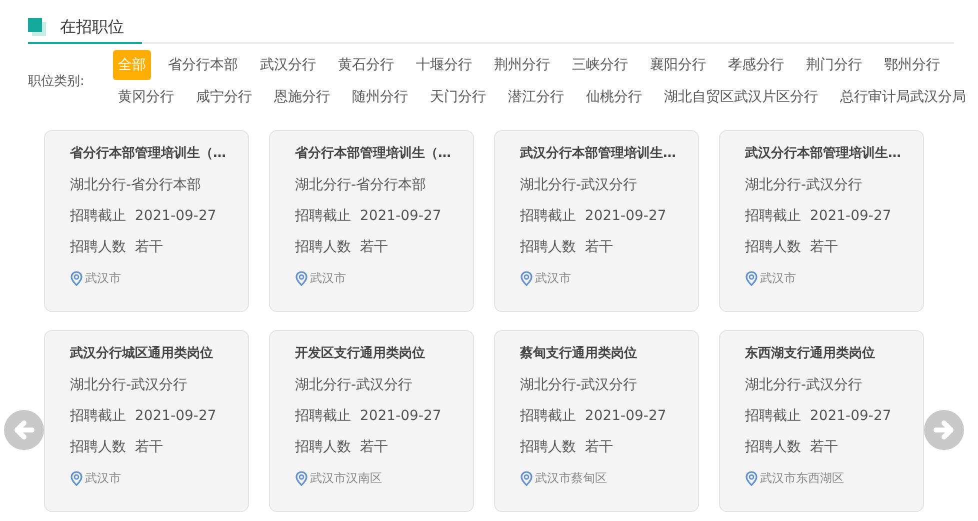 The image size is (978, 521). Describe the element at coordinates (810, 353) in the screenshot. I see `job-title: 东西湖支行通用类岗位` at that location.